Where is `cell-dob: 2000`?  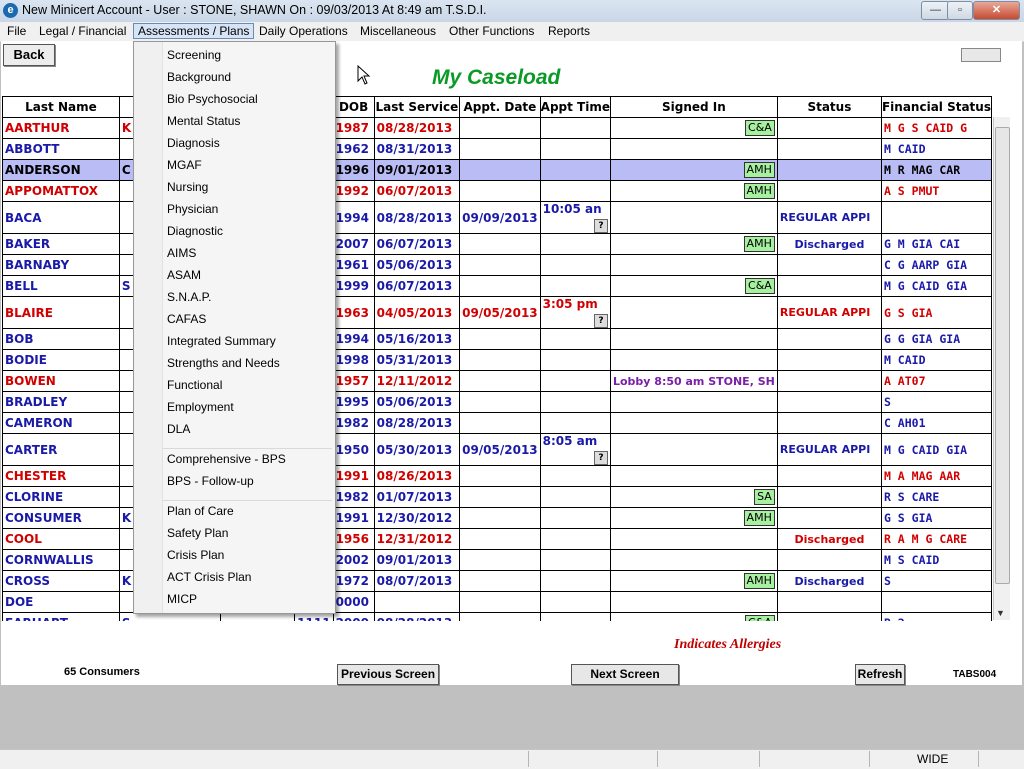 cell-dob: 2000 is located at coordinates (353, 616).